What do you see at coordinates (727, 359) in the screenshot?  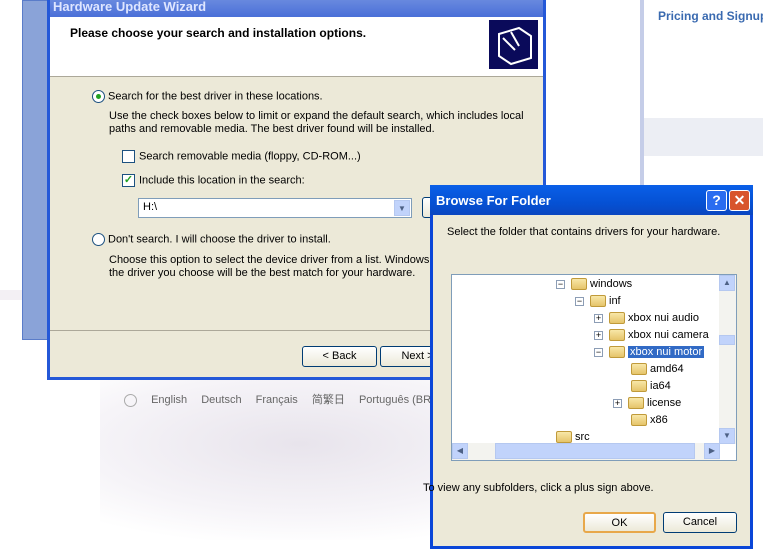 I see `vertical-scrollbar: ▲ ▼` at bounding box center [727, 359].